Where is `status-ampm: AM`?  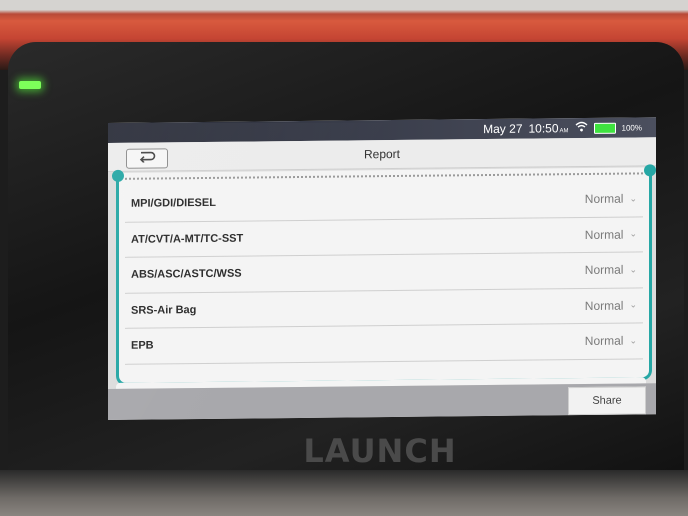
status-ampm: AM is located at coordinates (564, 131).